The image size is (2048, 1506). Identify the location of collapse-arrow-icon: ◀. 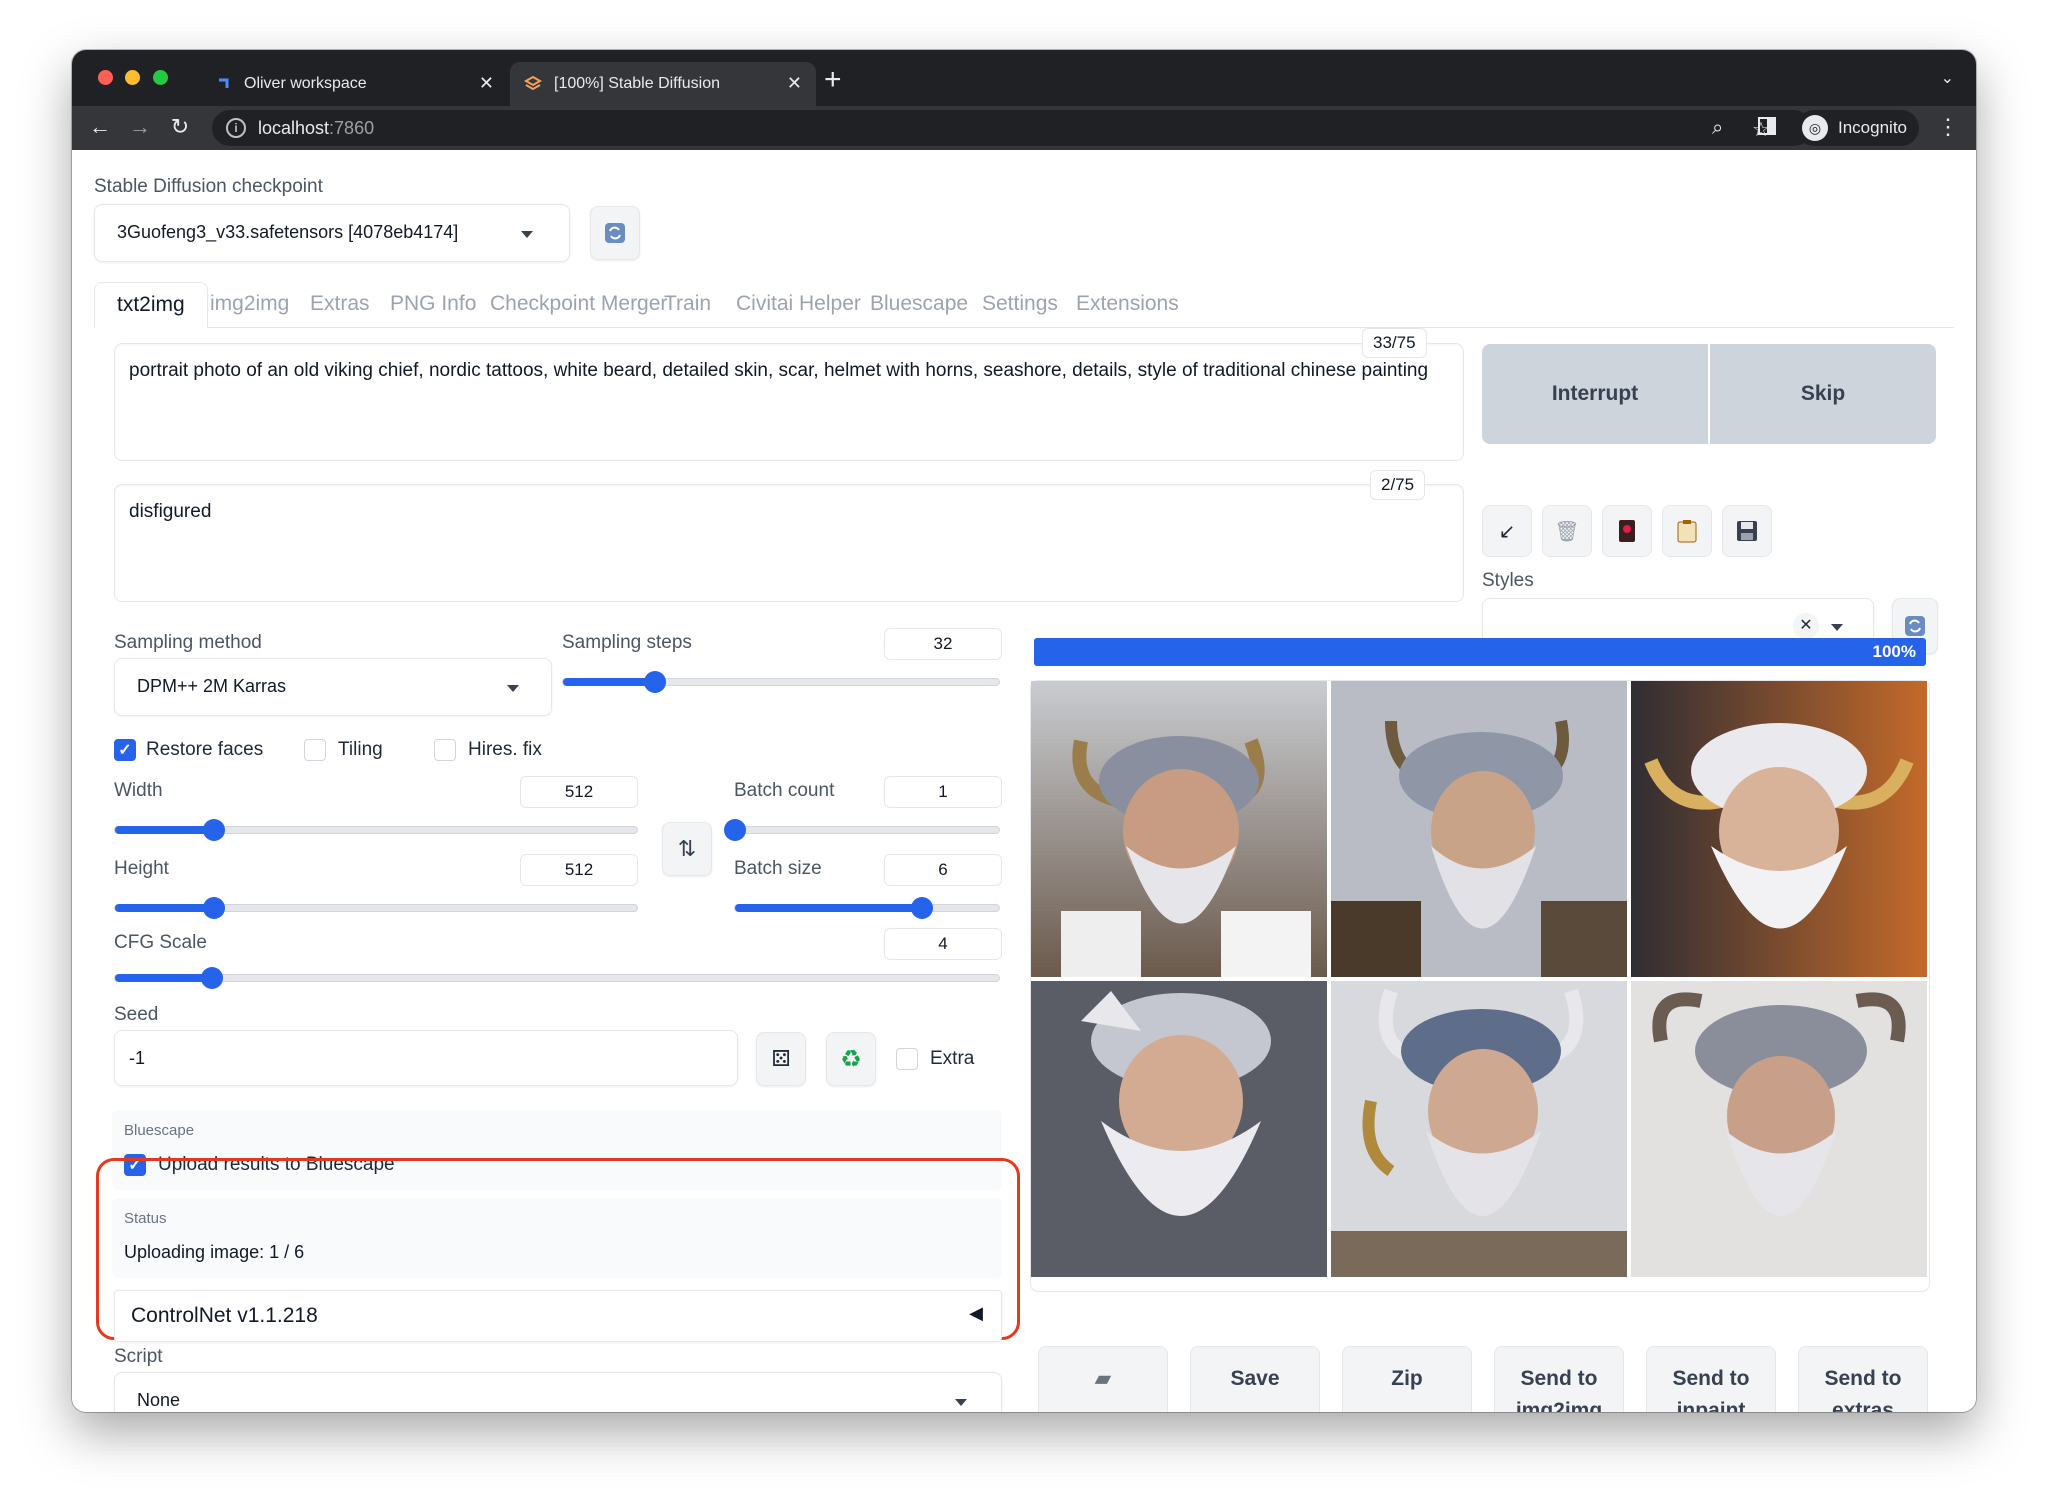
(976, 1313).